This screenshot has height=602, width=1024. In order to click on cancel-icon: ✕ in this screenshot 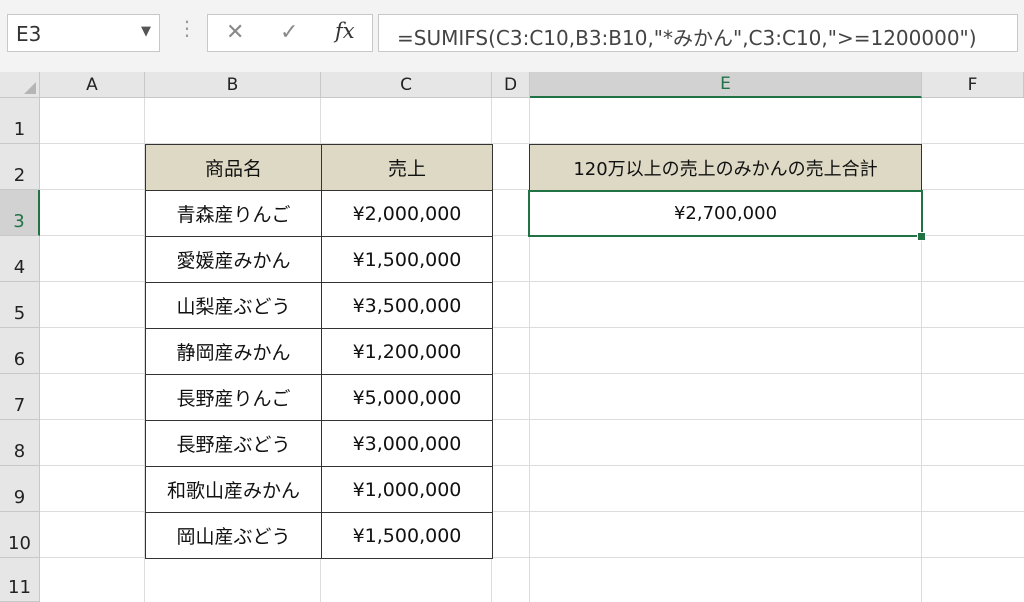, I will do `click(235, 32)`.